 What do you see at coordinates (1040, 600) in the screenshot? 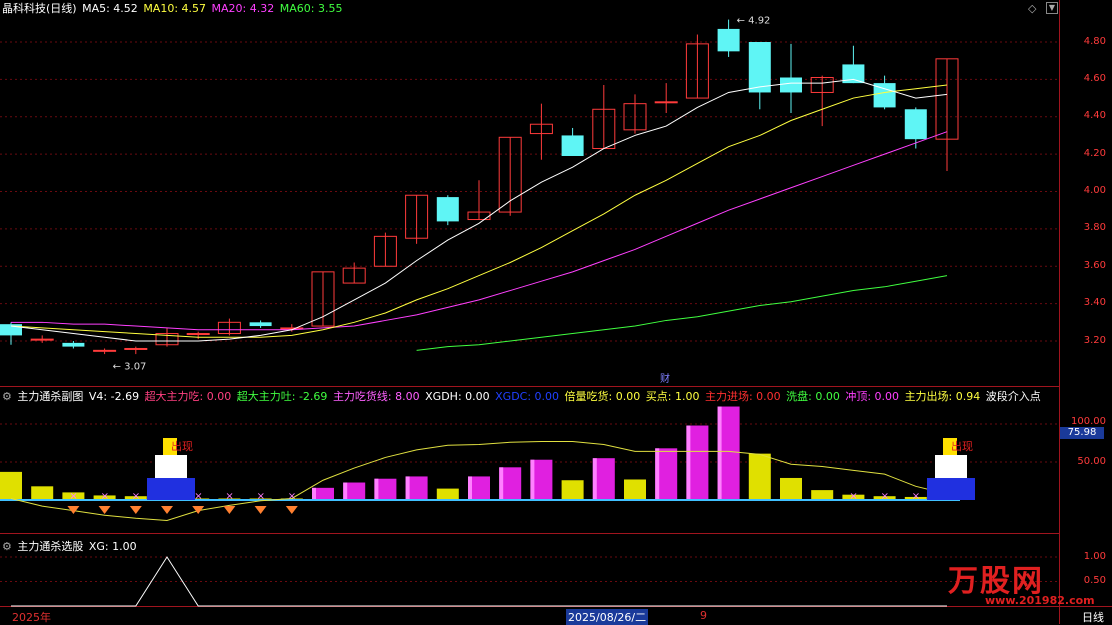
I see `brand-url: www.201982.com` at bounding box center [1040, 600].